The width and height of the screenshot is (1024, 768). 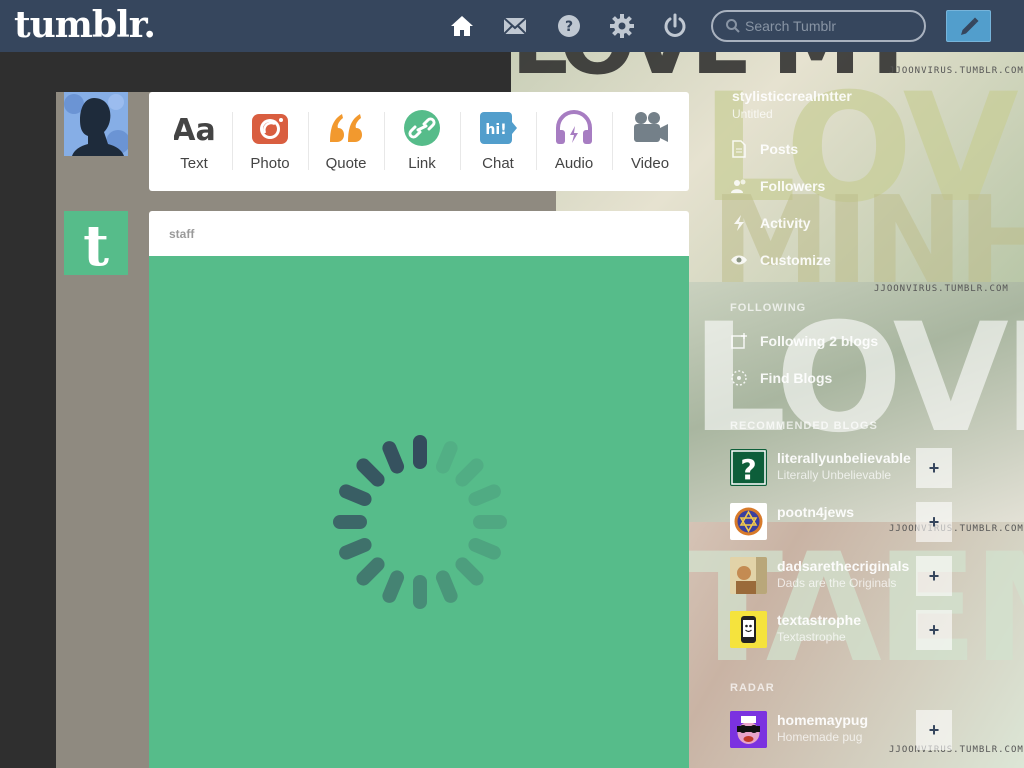 What do you see at coordinates (650, 128) in the screenshot?
I see `video-camera-icon` at bounding box center [650, 128].